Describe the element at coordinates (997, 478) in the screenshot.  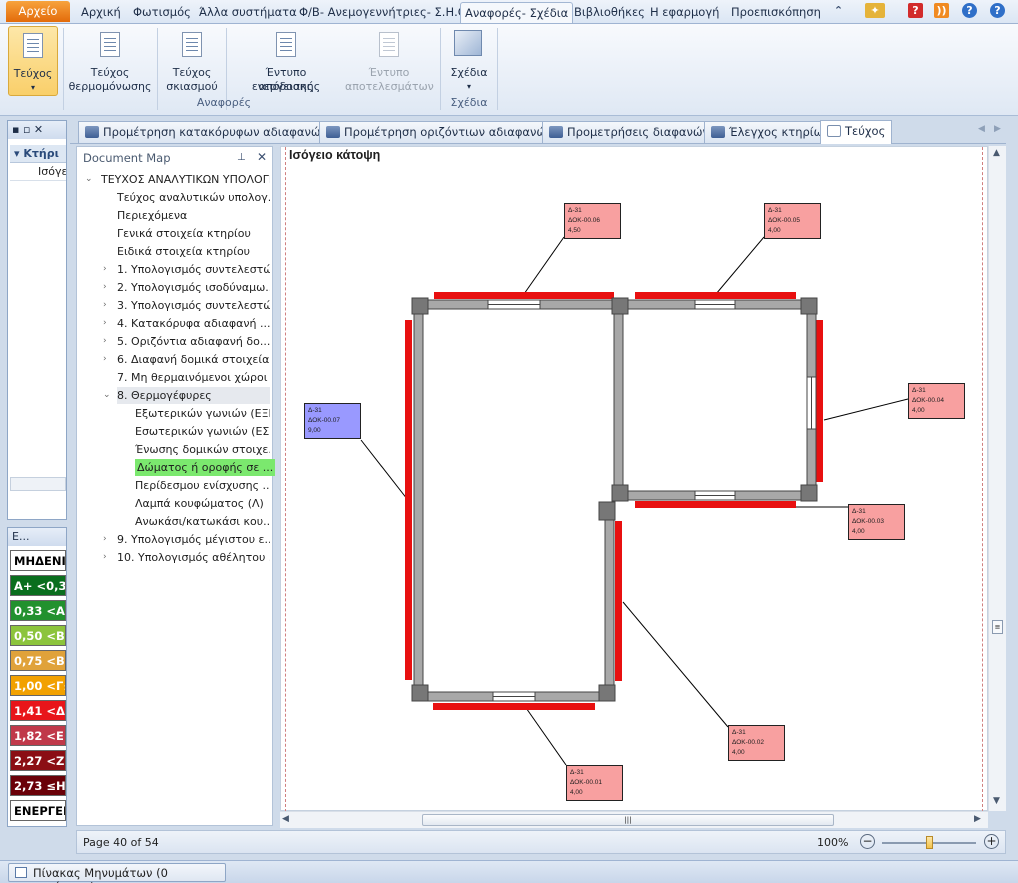
I see `vertical-scrollbar: ▲ ≡ ▼` at that location.